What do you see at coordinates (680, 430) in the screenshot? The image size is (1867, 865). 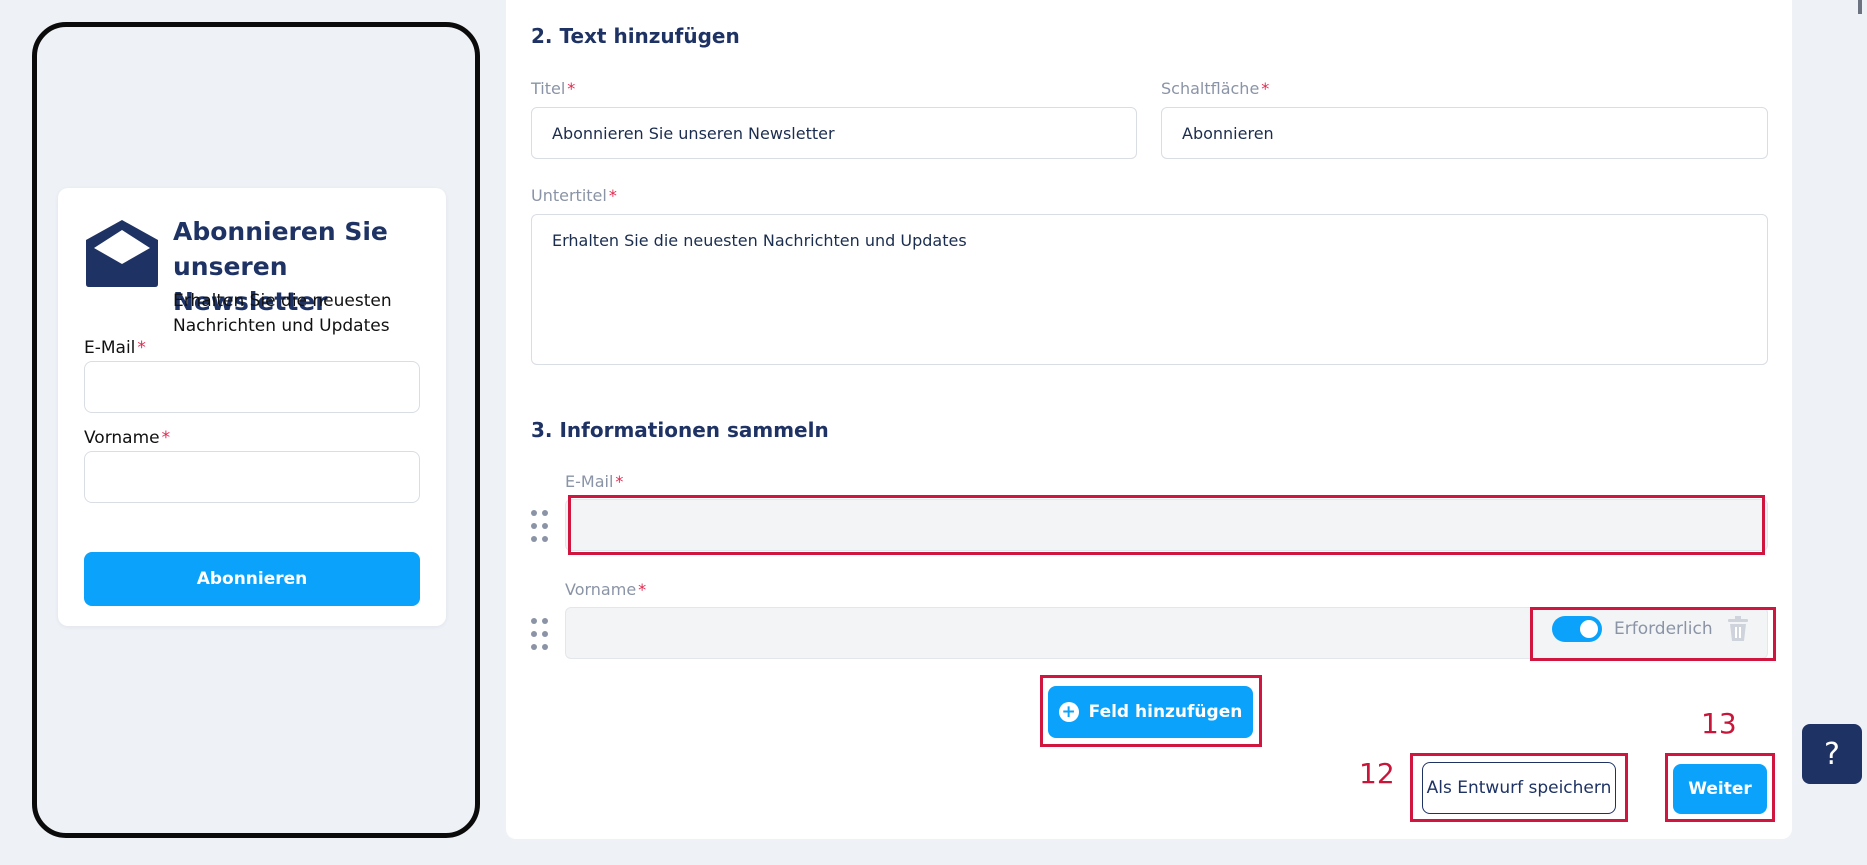 I see `section-fields-heading: 3. Informationen sammeln` at bounding box center [680, 430].